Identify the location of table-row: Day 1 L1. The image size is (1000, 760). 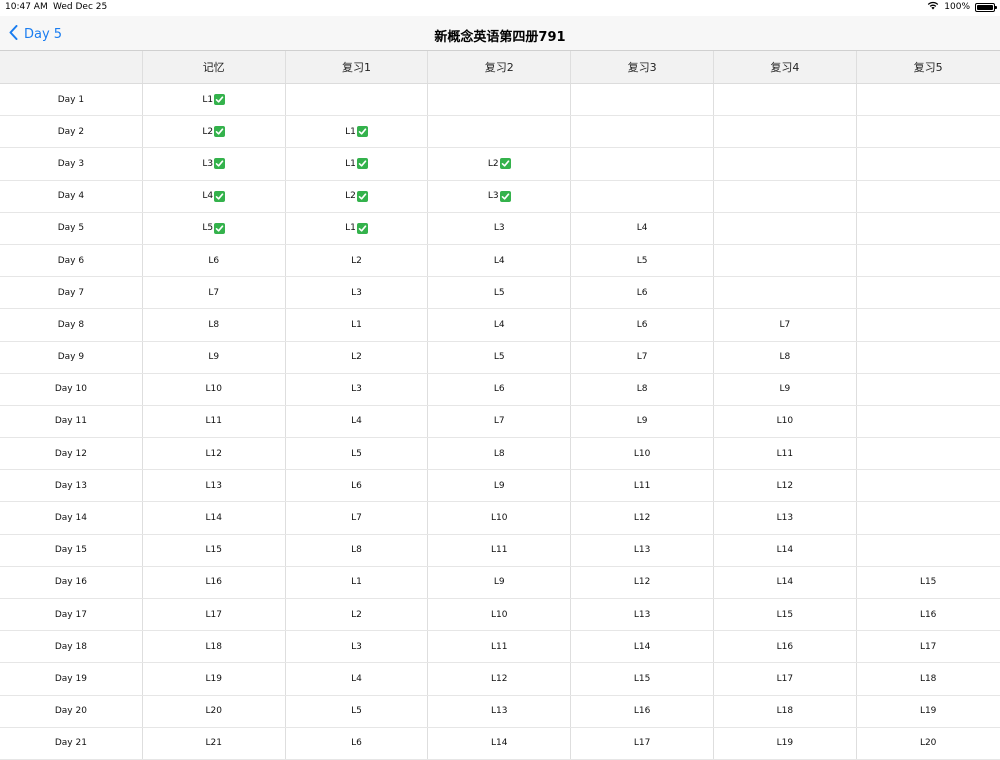
(500, 100).